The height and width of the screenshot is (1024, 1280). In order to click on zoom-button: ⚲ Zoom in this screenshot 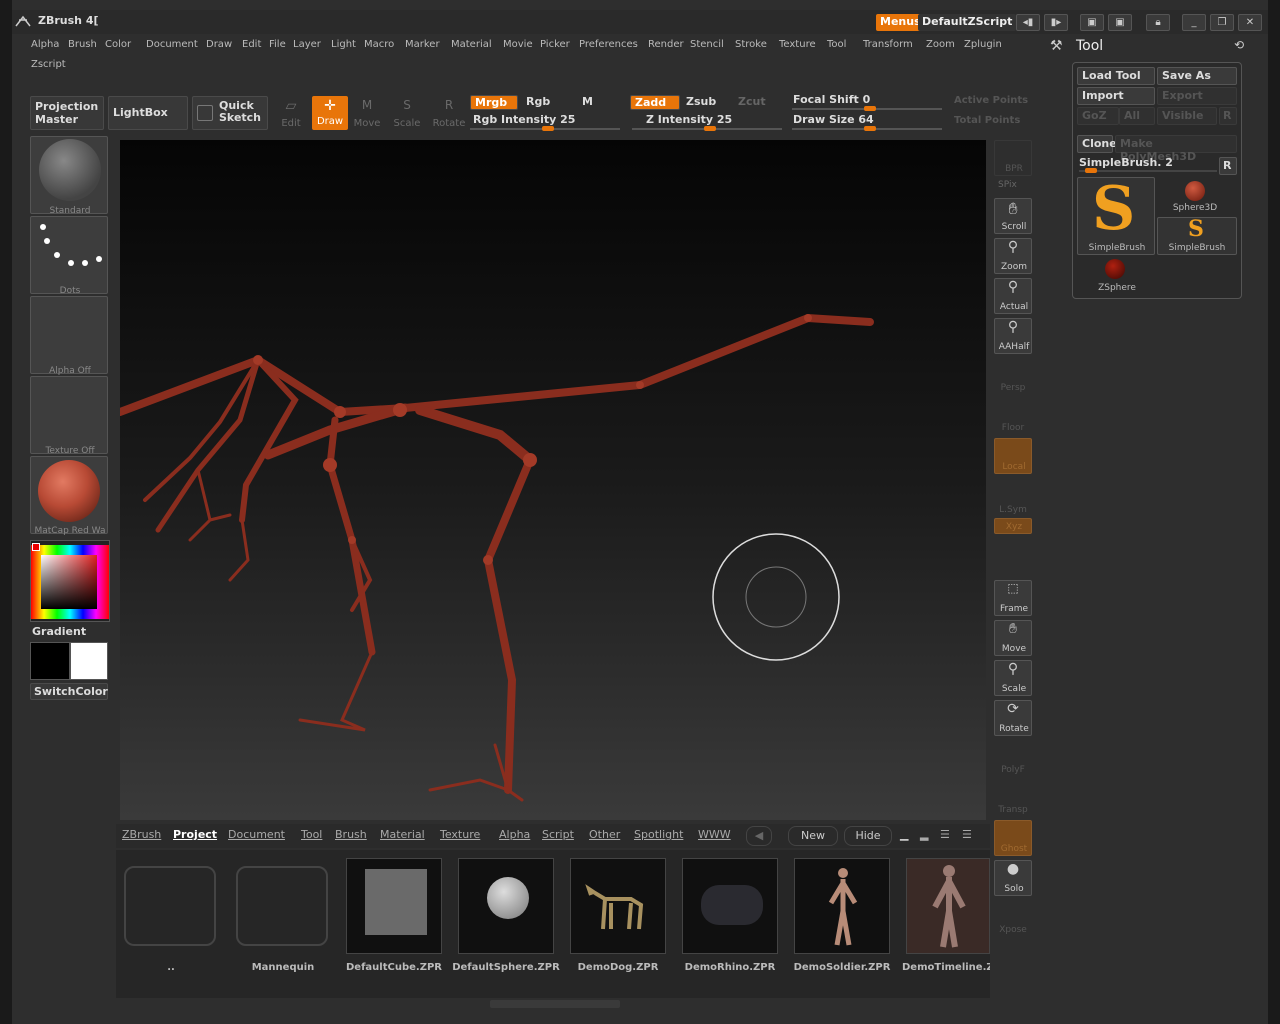, I will do `click(1013, 256)`.